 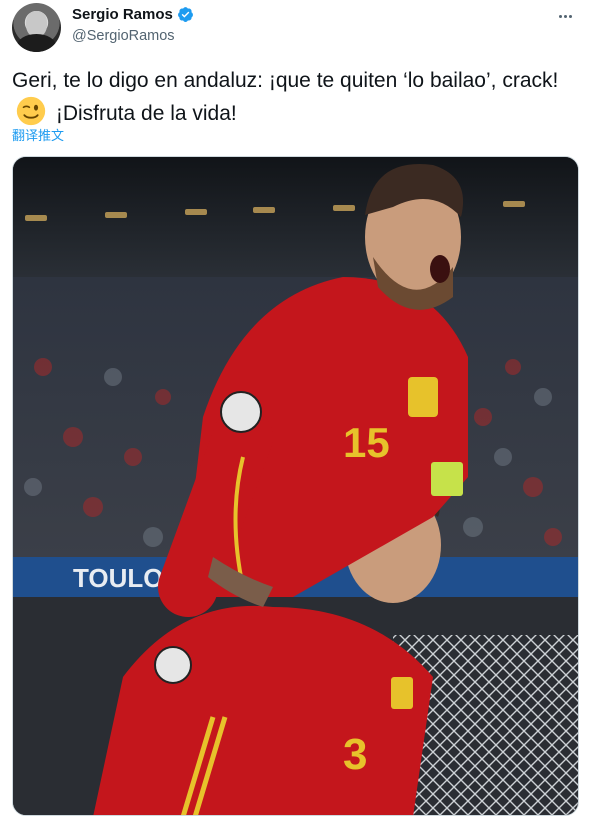 I want to click on verified-badge-icon, so click(x=185, y=14).